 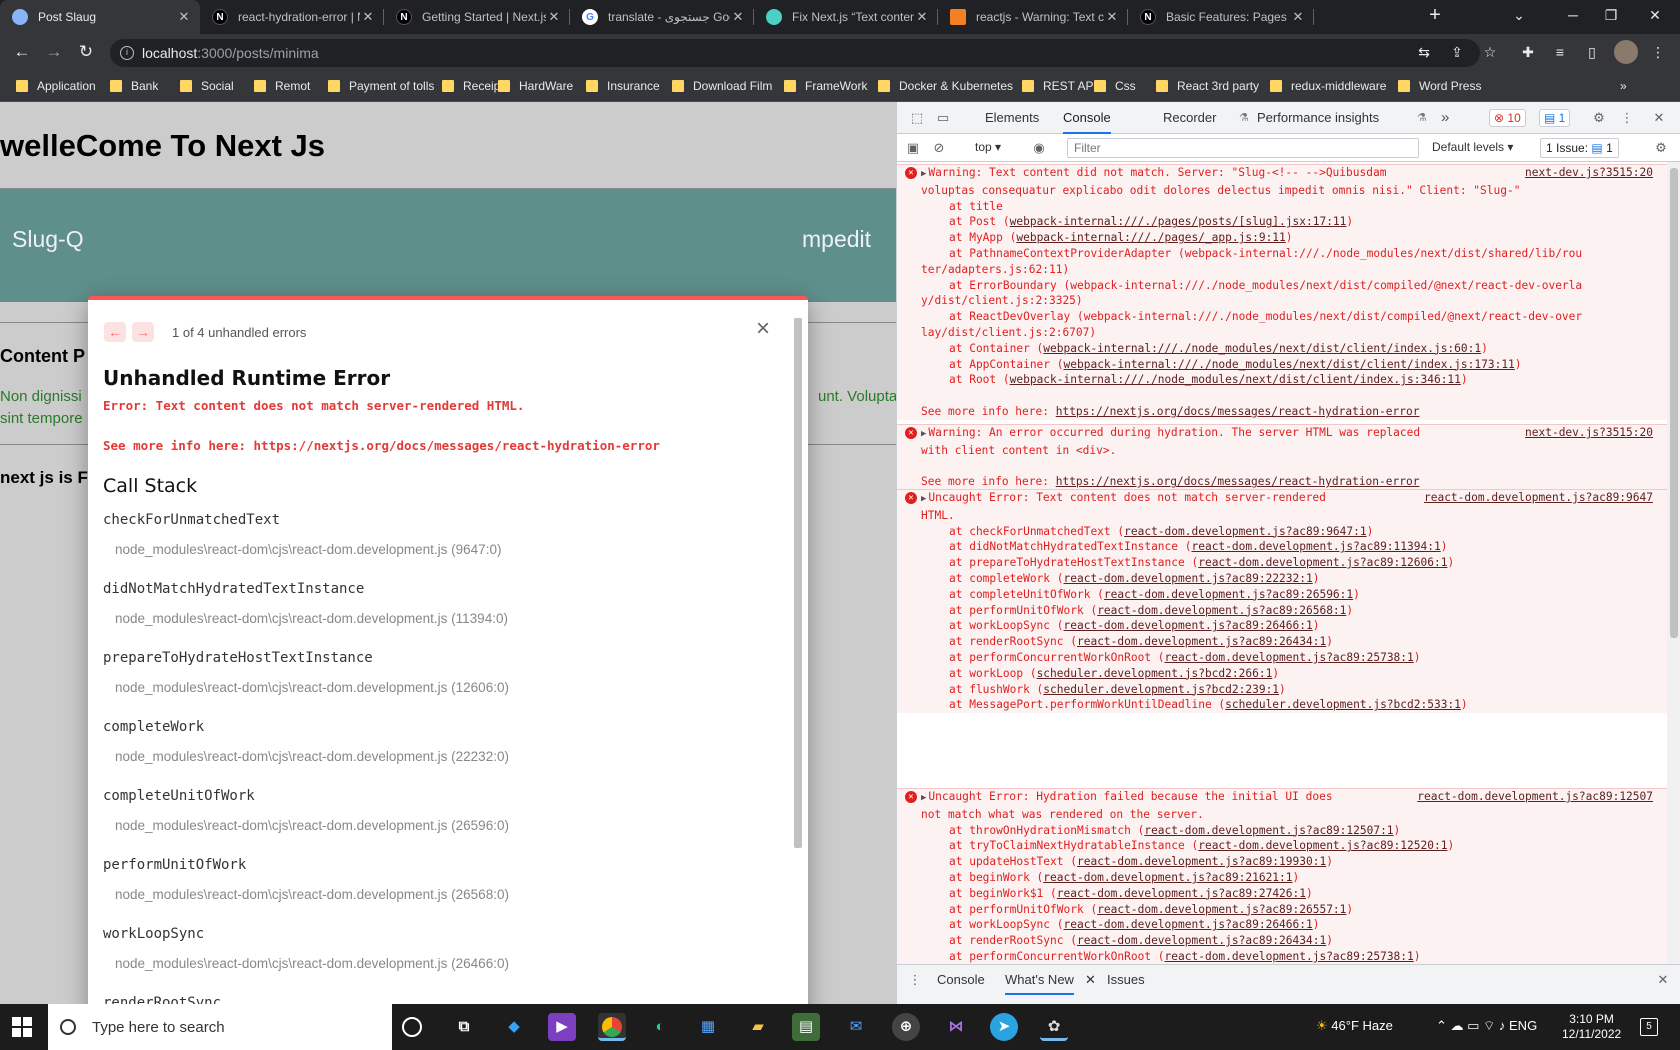 I want to click on side-panel-icon: ▯, so click(x=1592, y=52).